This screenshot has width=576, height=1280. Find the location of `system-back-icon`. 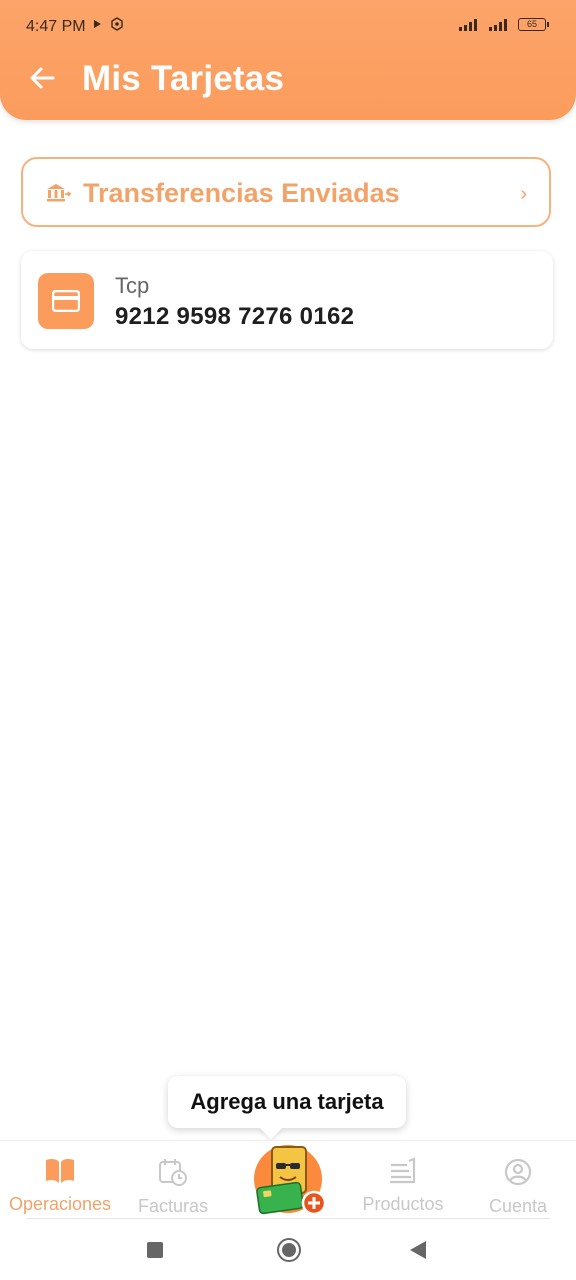

system-back-icon is located at coordinates (418, 1250).